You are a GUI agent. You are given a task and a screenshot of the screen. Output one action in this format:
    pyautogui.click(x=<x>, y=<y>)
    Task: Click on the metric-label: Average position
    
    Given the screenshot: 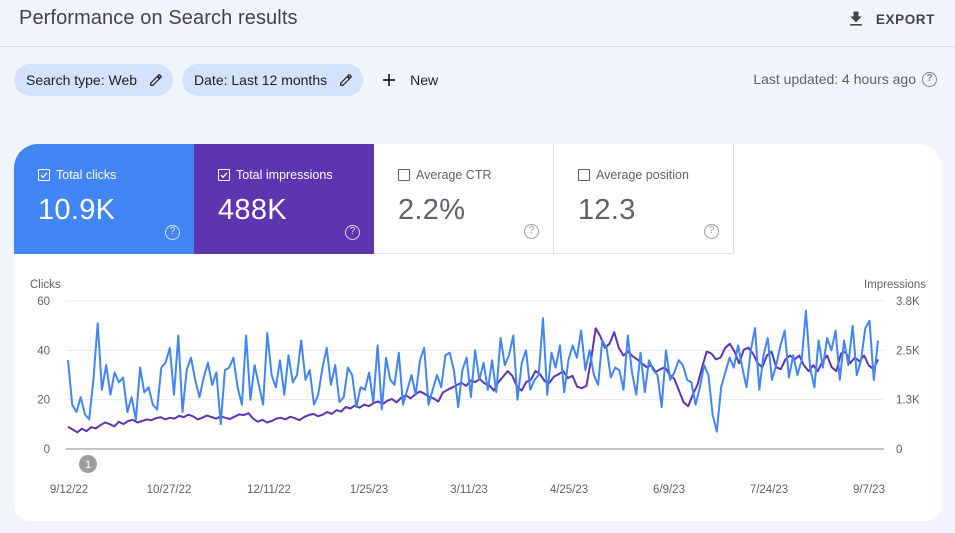 What is the action you would take?
    pyautogui.click(x=642, y=175)
    